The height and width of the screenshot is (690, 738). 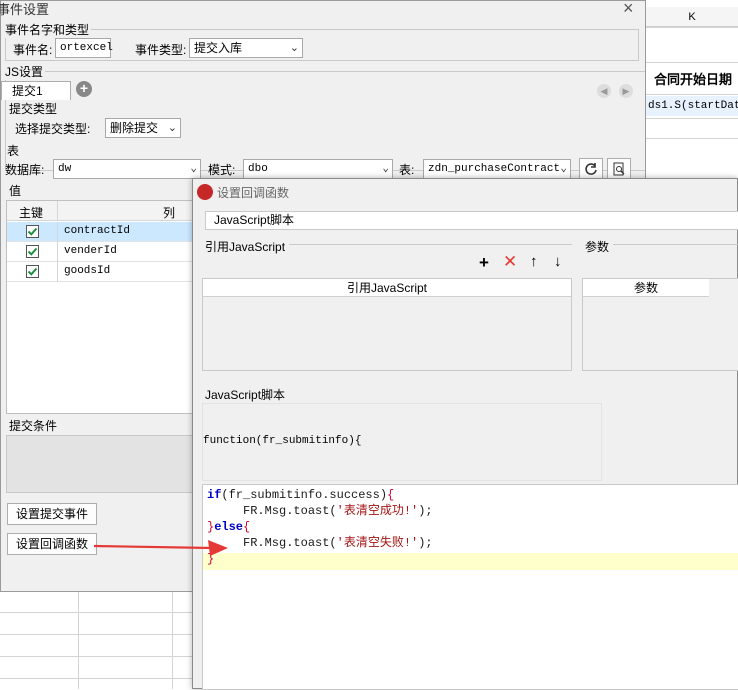 What do you see at coordinates (222, 170) in the screenshot?
I see `schema-label: 模式:` at bounding box center [222, 170].